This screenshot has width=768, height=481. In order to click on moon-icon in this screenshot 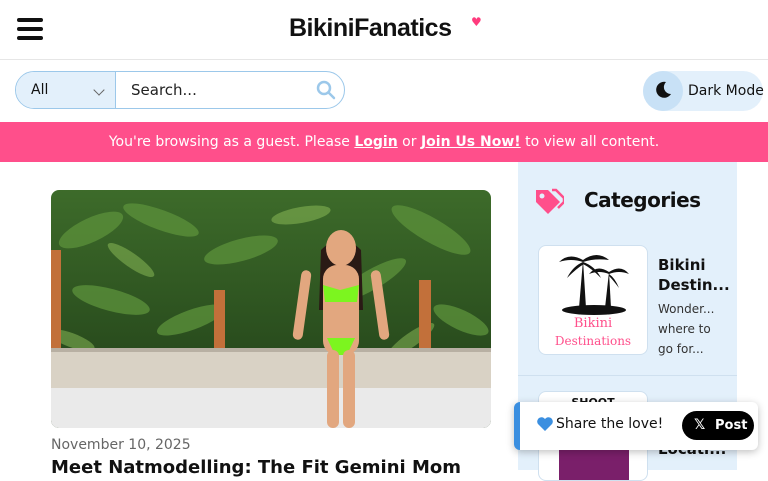, I will do `click(663, 89)`.